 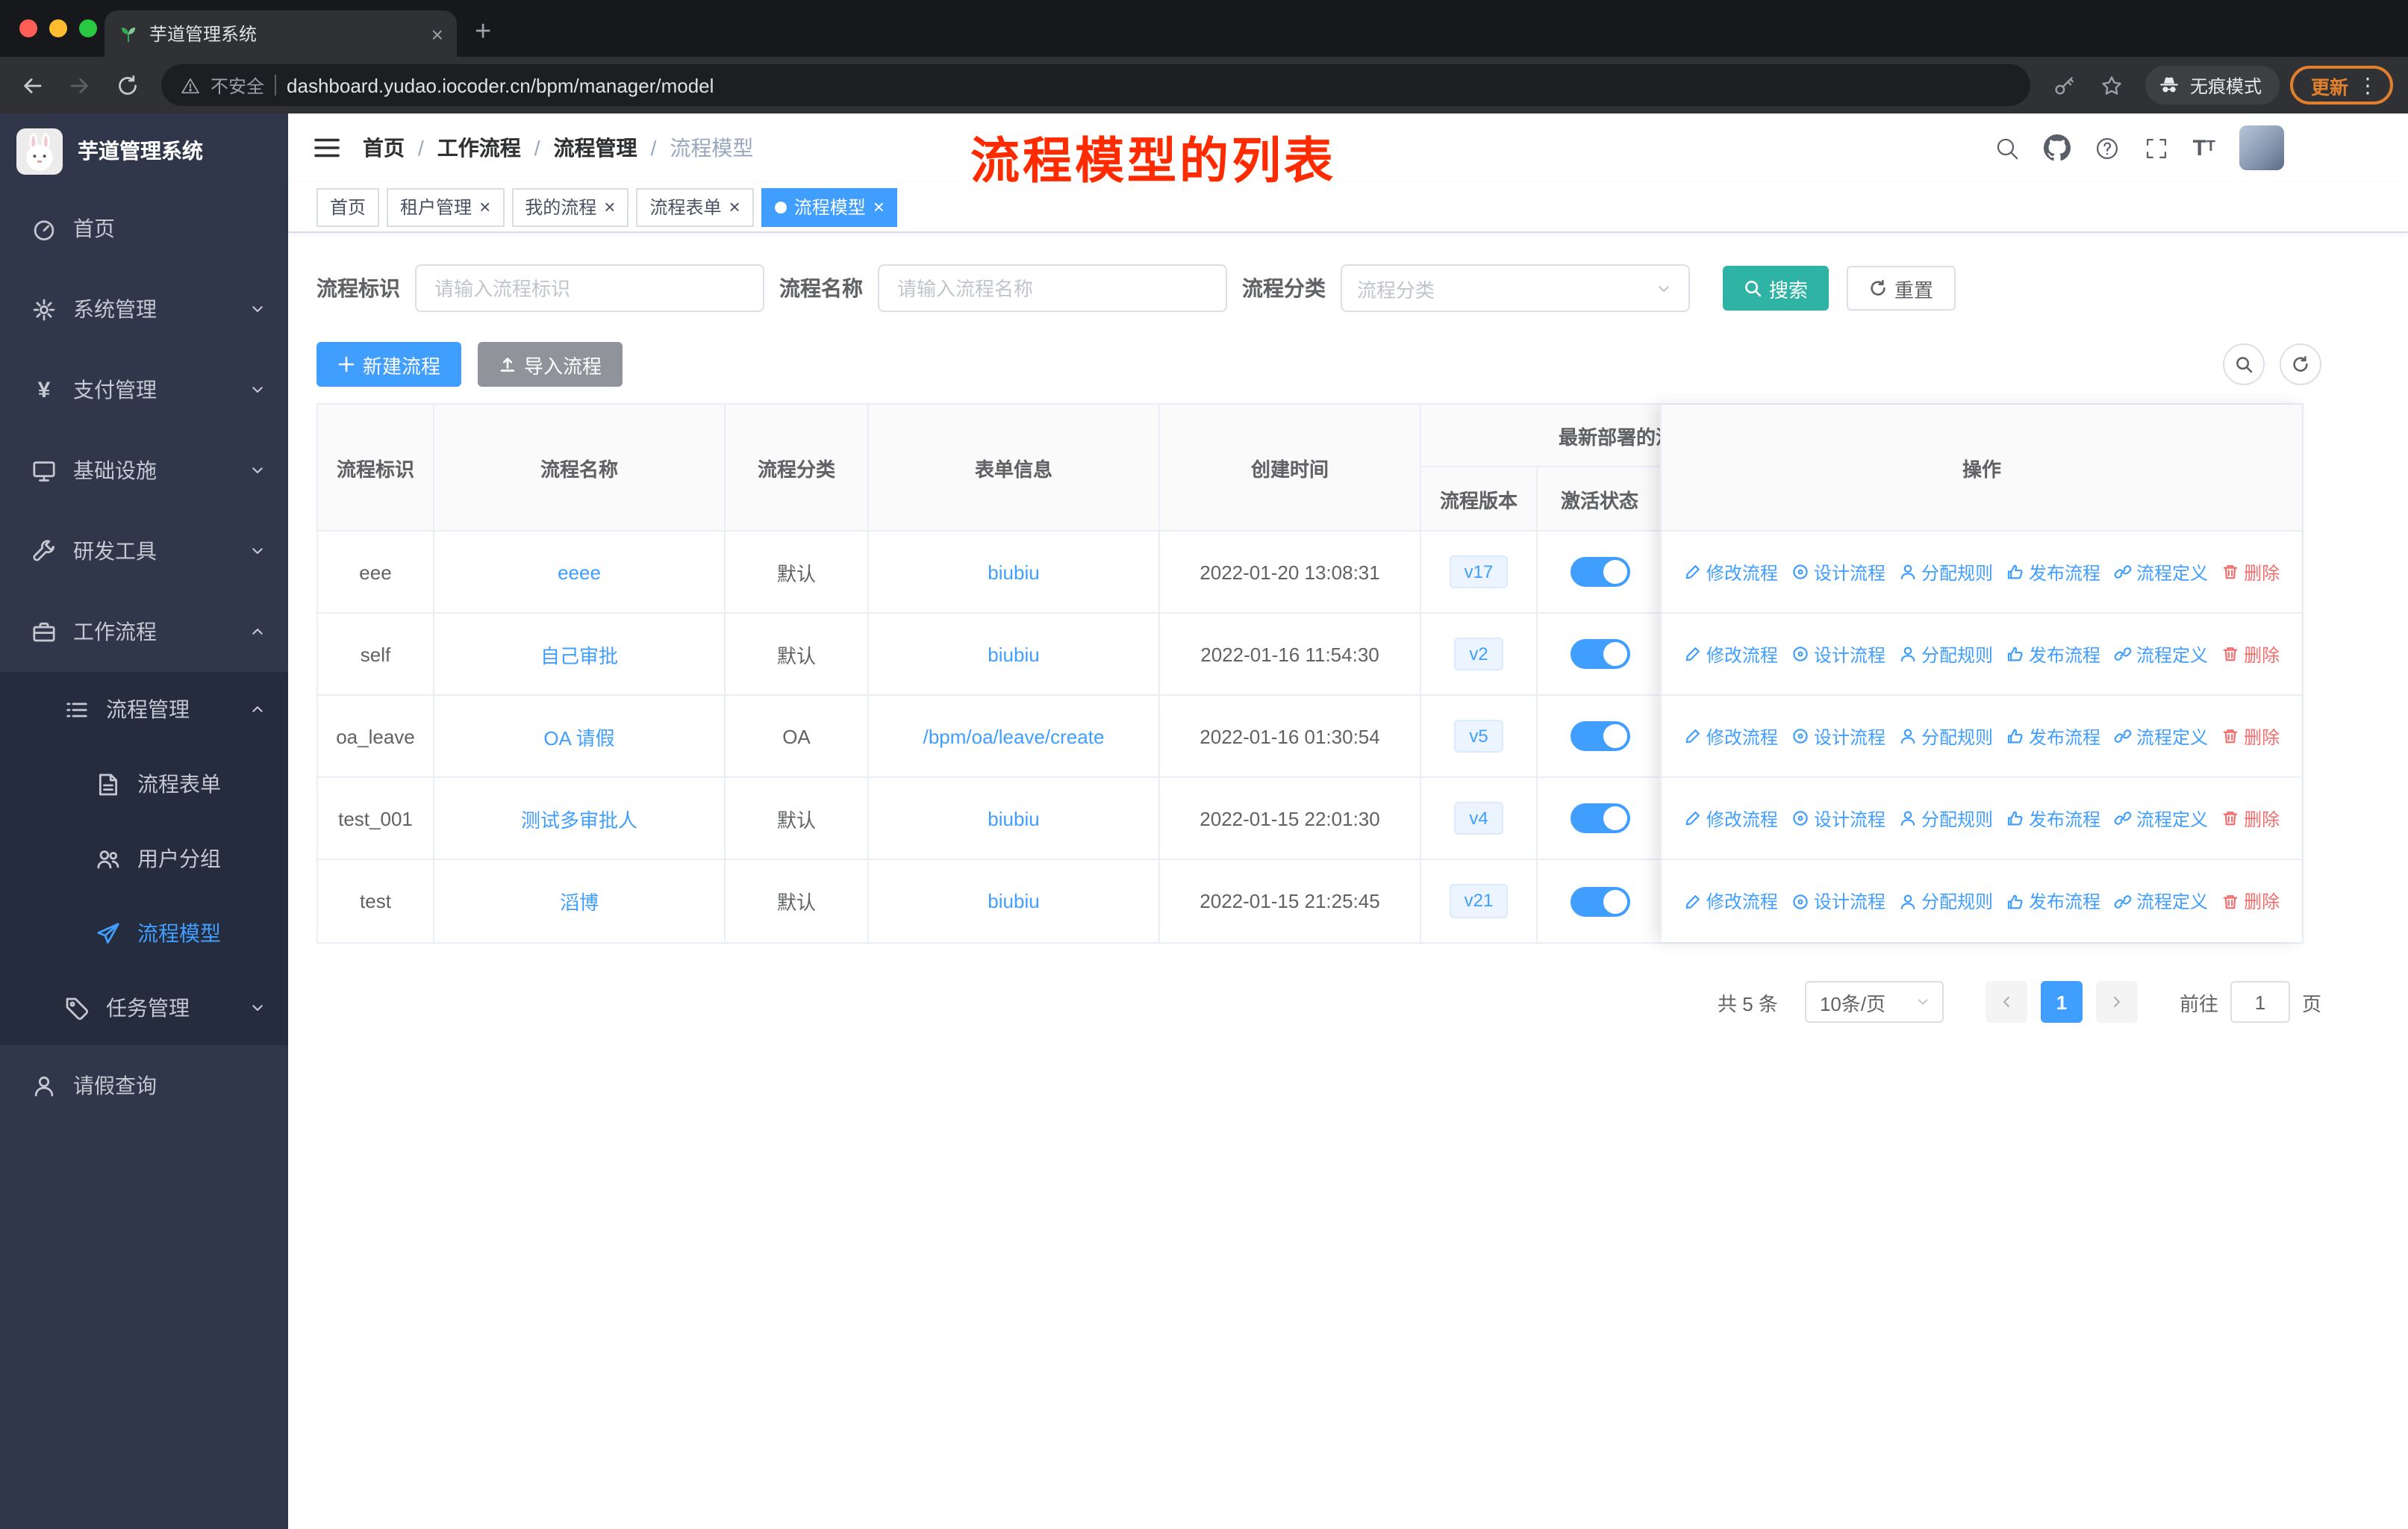 What do you see at coordinates (2261, 147) in the screenshot?
I see `user-avatar` at bounding box center [2261, 147].